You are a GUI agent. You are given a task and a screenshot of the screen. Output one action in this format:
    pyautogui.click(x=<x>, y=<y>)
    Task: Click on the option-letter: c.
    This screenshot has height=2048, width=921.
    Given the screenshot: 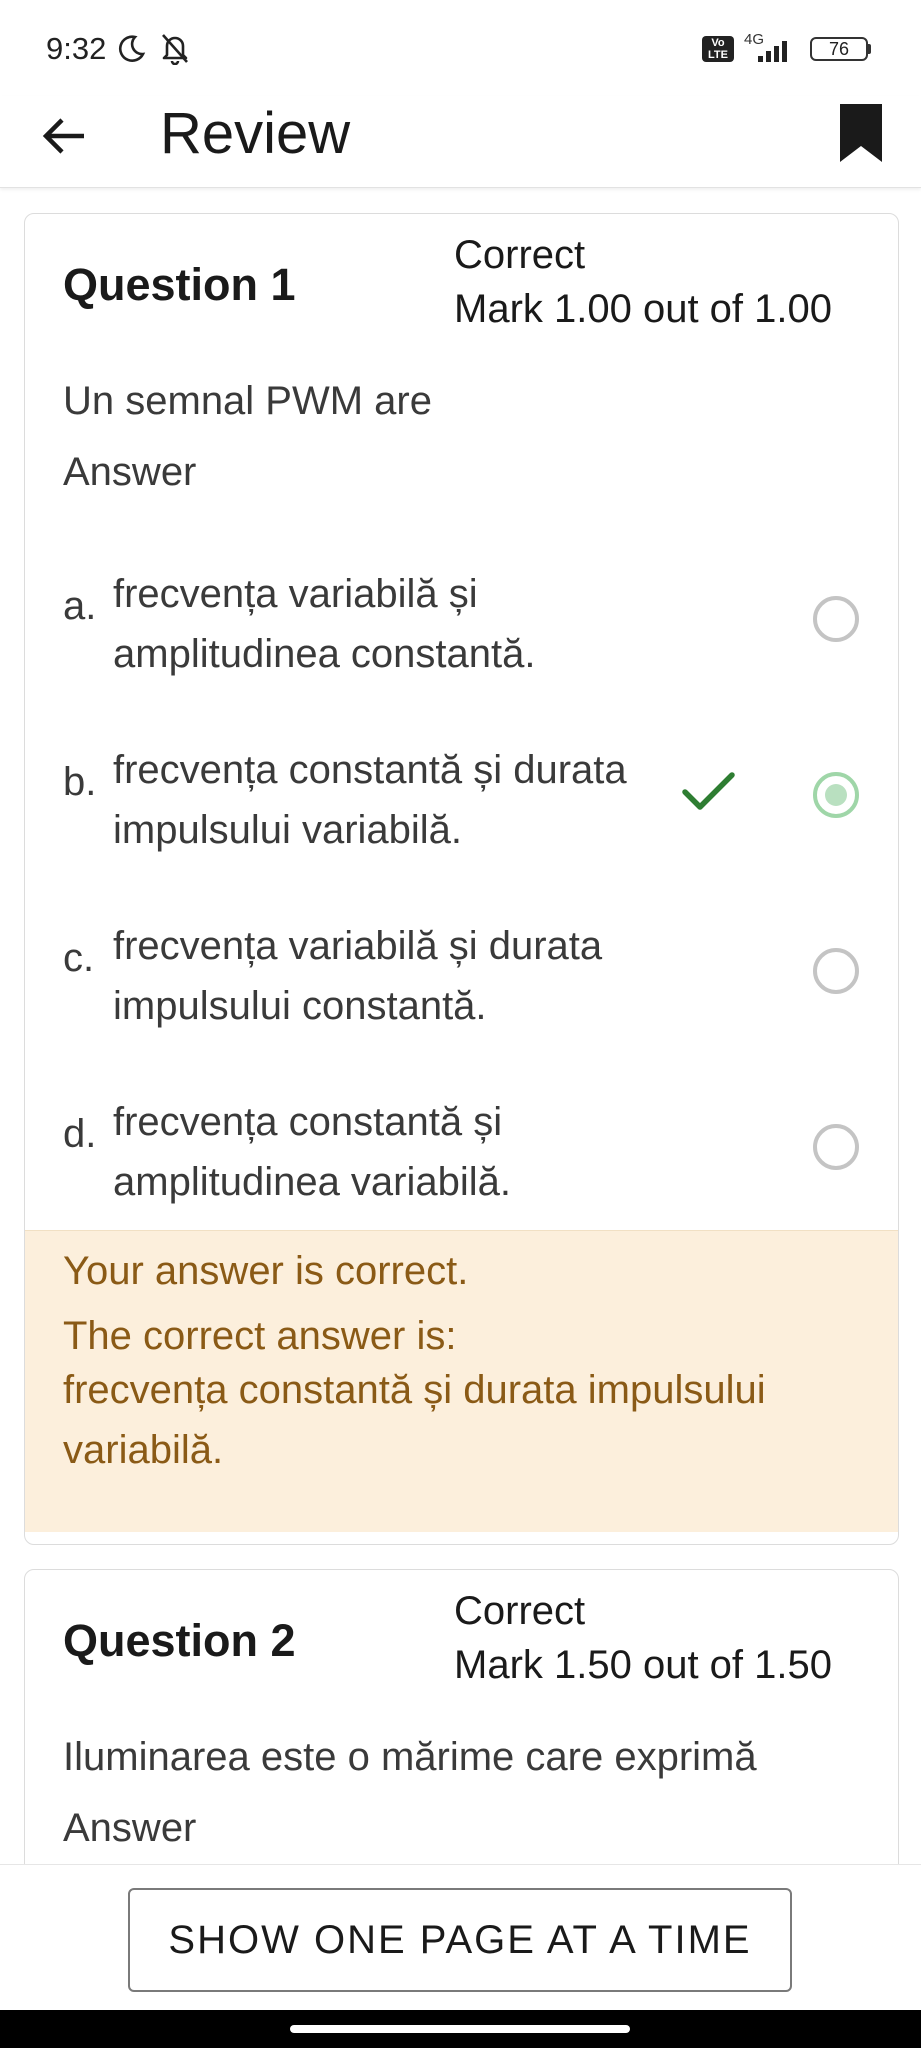 What is the action you would take?
    pyautogui.click(x=79, y=958)
    